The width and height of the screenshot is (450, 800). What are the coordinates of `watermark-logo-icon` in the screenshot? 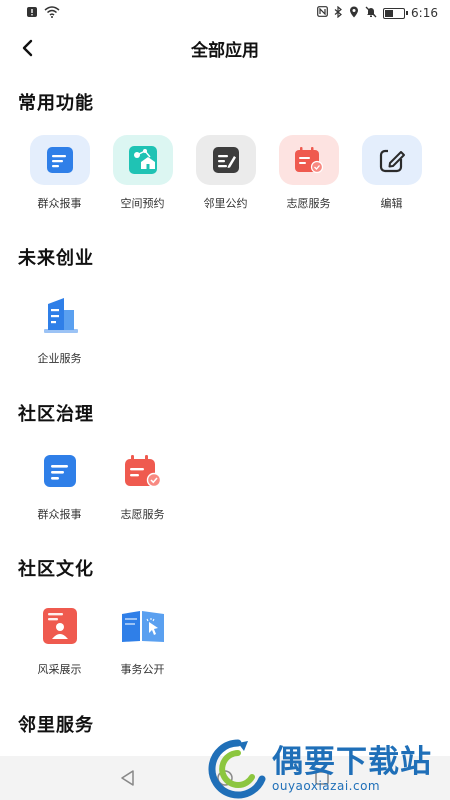 It's located at (237, 769).